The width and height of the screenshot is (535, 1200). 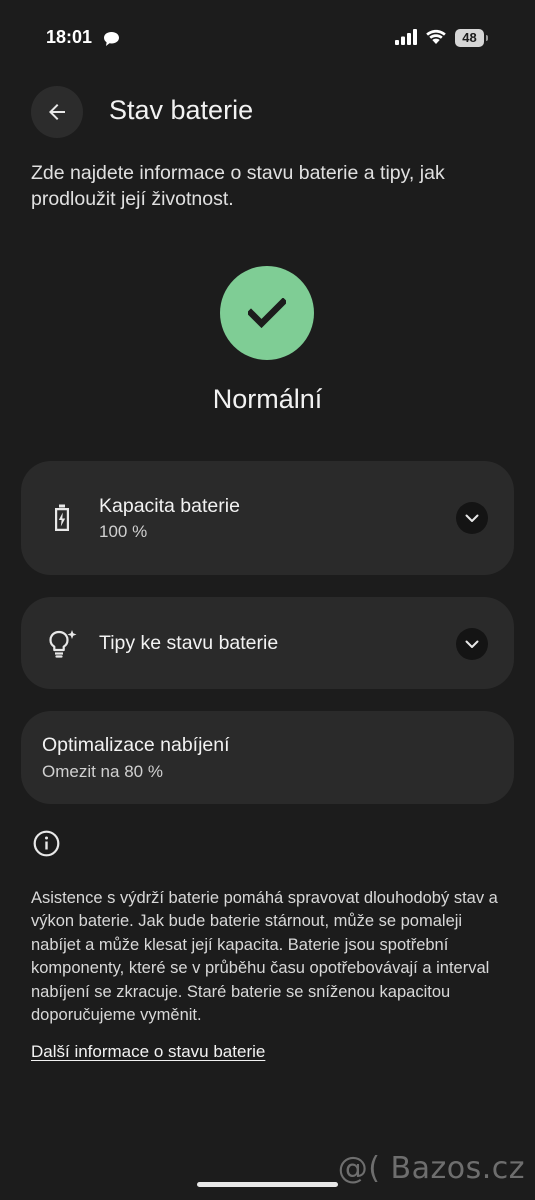 I want to click on battery-capacity-value: 100 %, so click(x=123, y=531).